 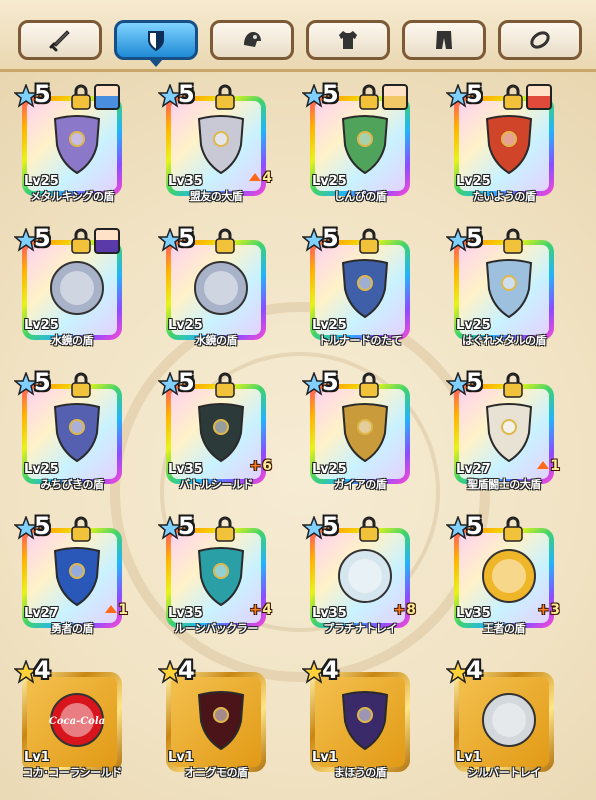 I want to click on item-name: オニグモの盾, so click(x=216, y=772).